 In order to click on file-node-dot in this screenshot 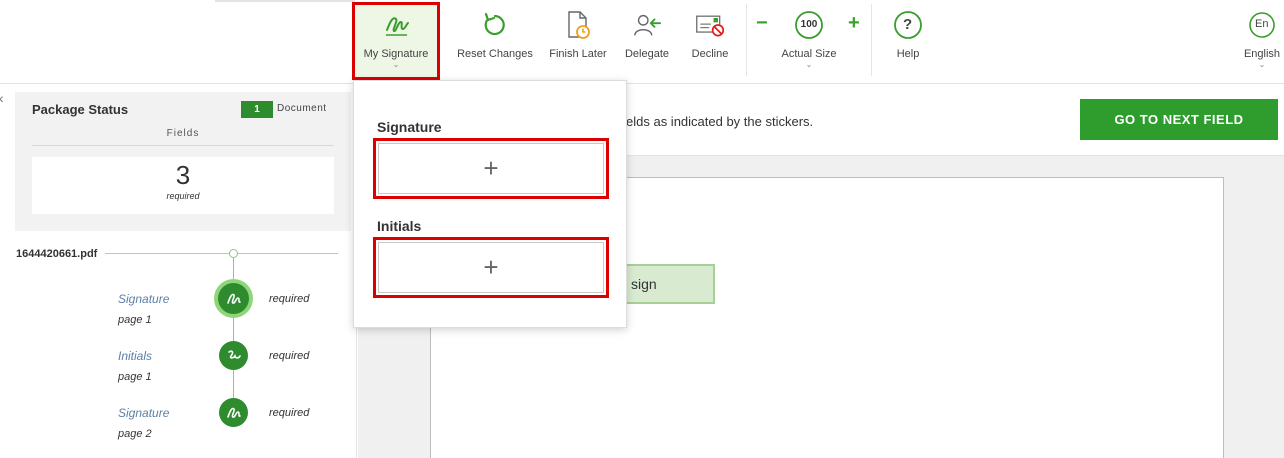, I will do `click(233, 253)`.